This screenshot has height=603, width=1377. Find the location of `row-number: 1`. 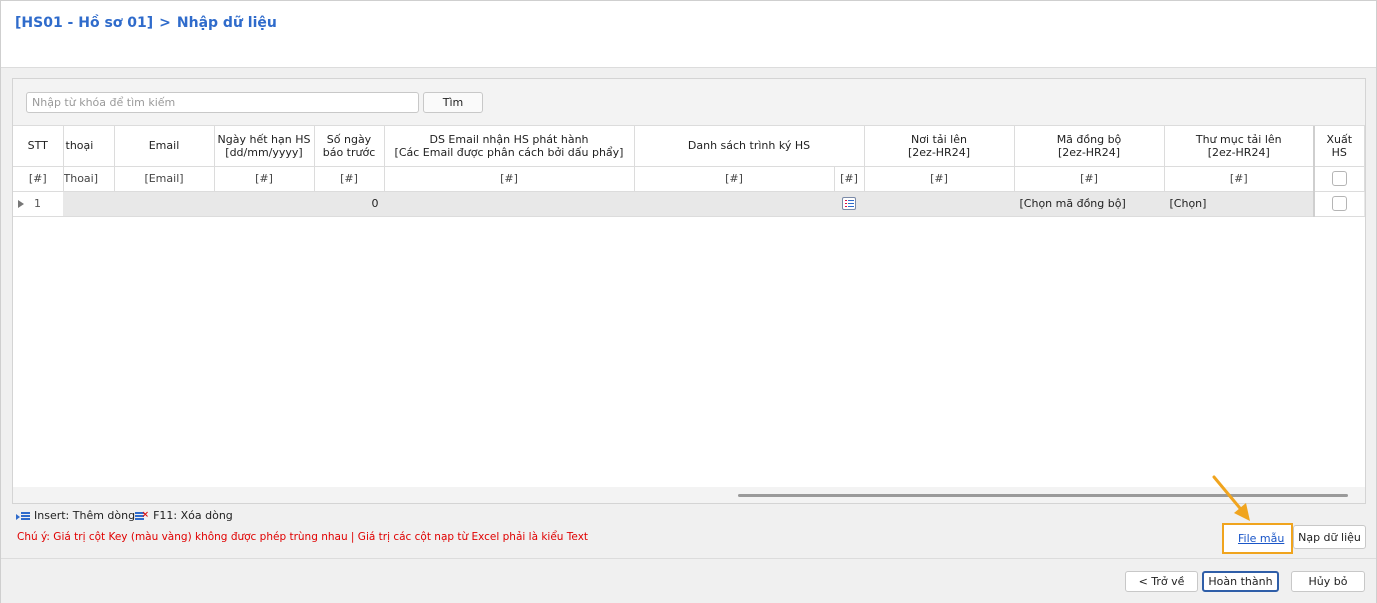

row-number: 1 is located at coordinates (37, 203).